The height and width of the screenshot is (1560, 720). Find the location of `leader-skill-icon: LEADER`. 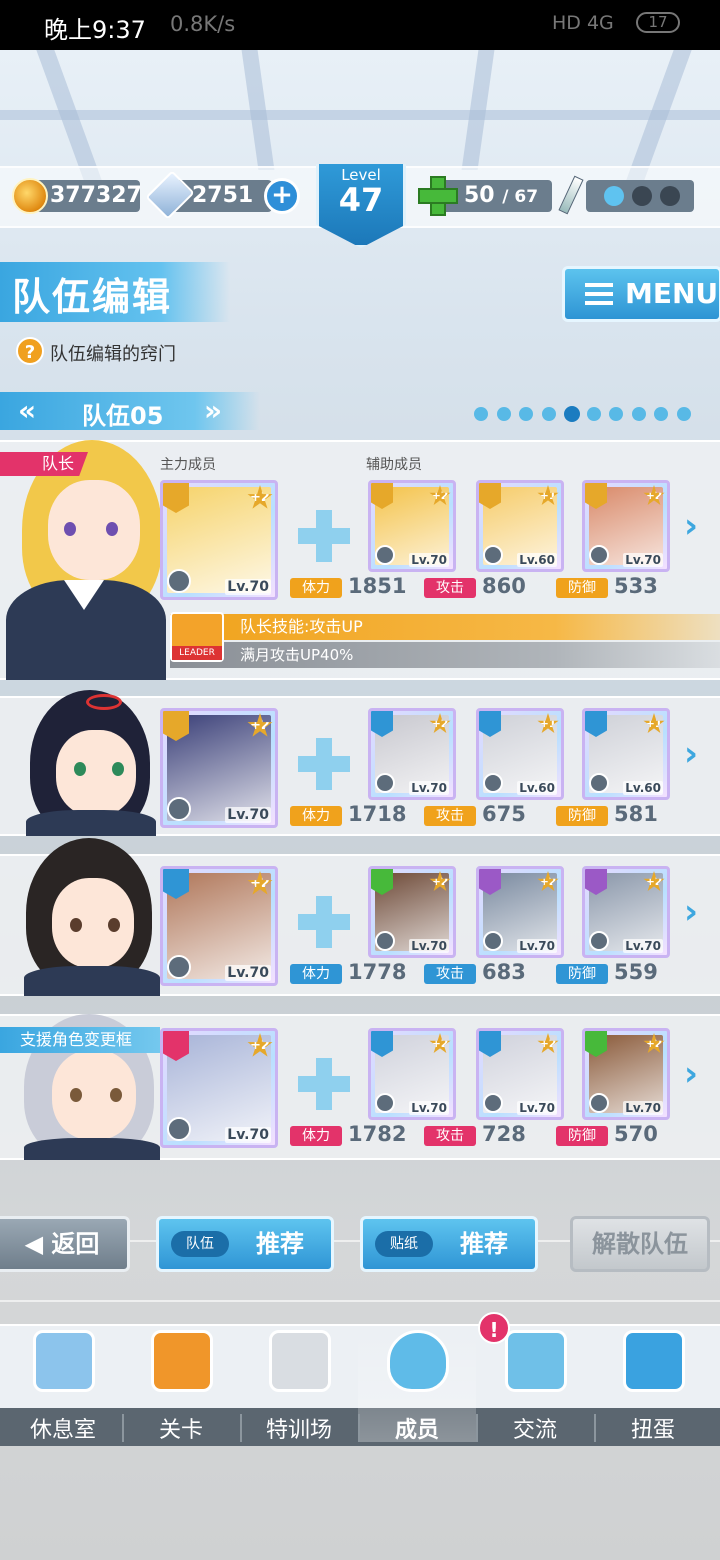

leader-skill-icon: LEADER is located at coordinates (197, 637).